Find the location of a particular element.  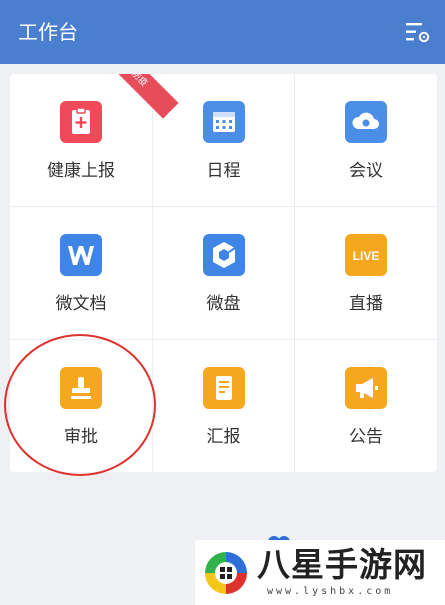

app-docs: 微文档 is located at coordinates (81, 273).